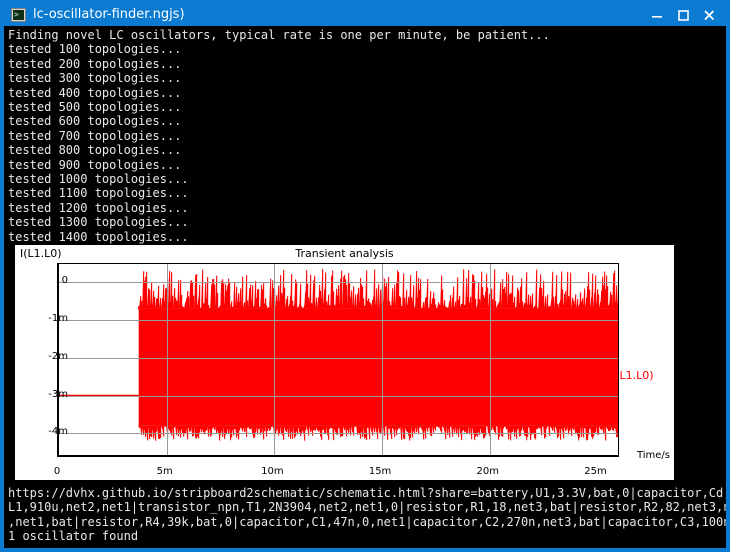  Describe the element at coordinates (487, 471) in the screenshot. I see `x-axis-tick-label: 20m` at that location.